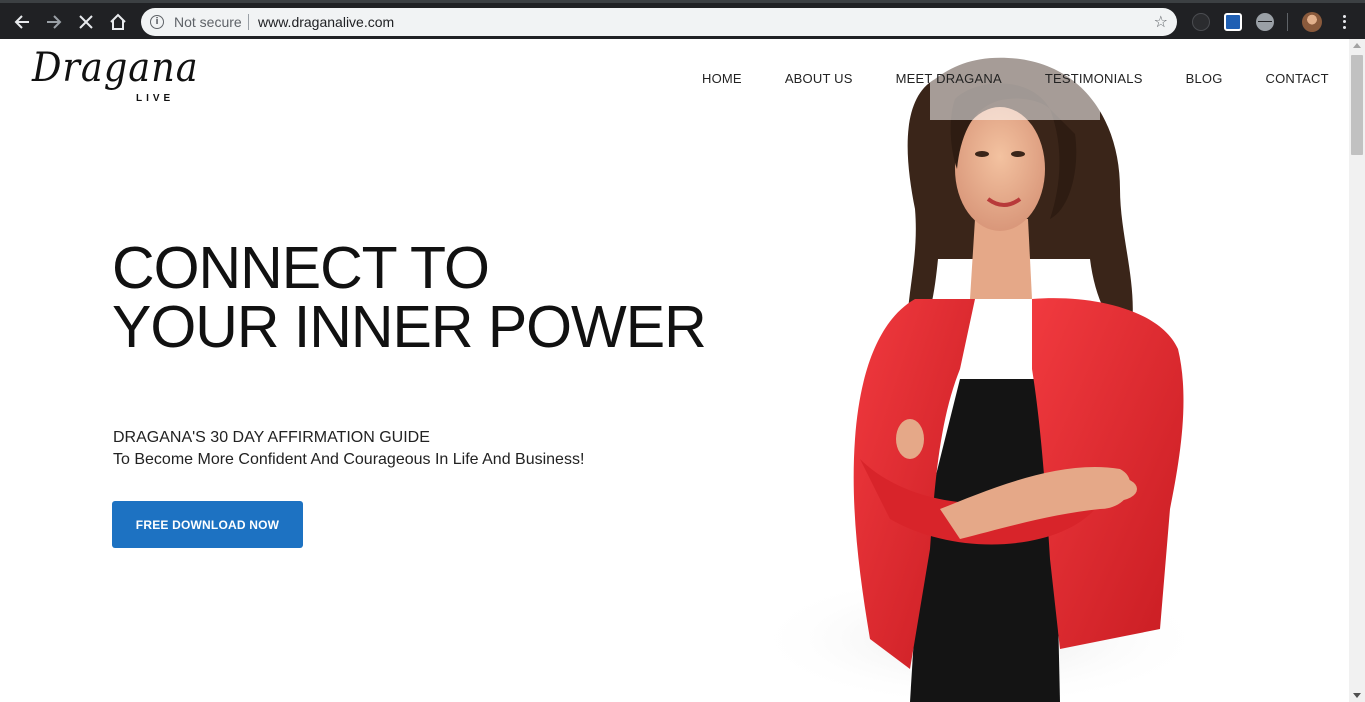  I want to click on url-text: www.draganalive.com, so click(326, 22).